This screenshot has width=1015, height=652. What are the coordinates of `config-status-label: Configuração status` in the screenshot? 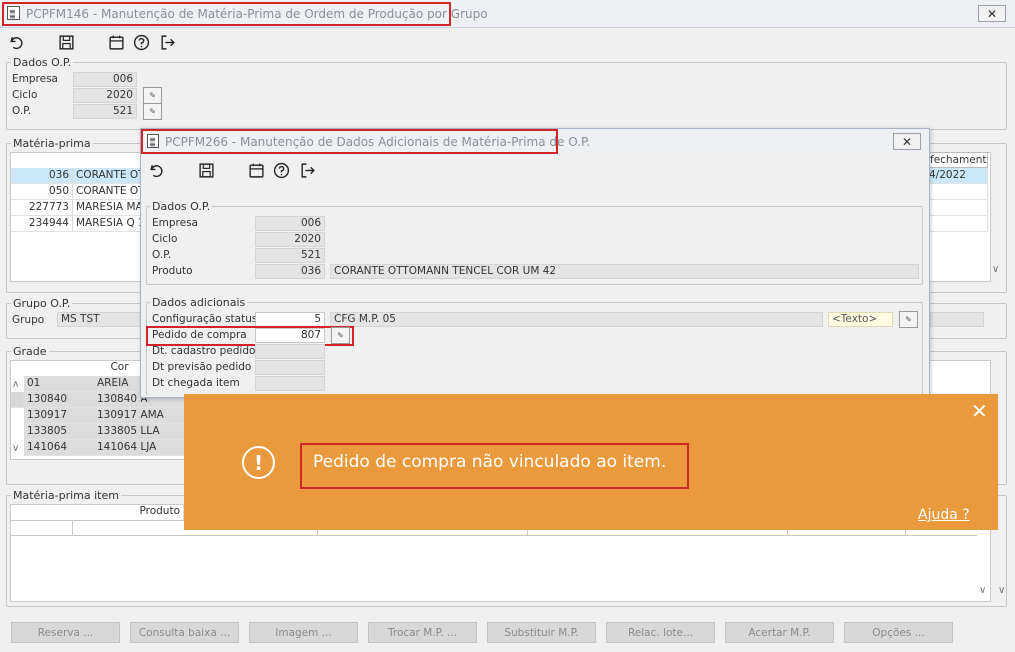 It's located at (205, 319).